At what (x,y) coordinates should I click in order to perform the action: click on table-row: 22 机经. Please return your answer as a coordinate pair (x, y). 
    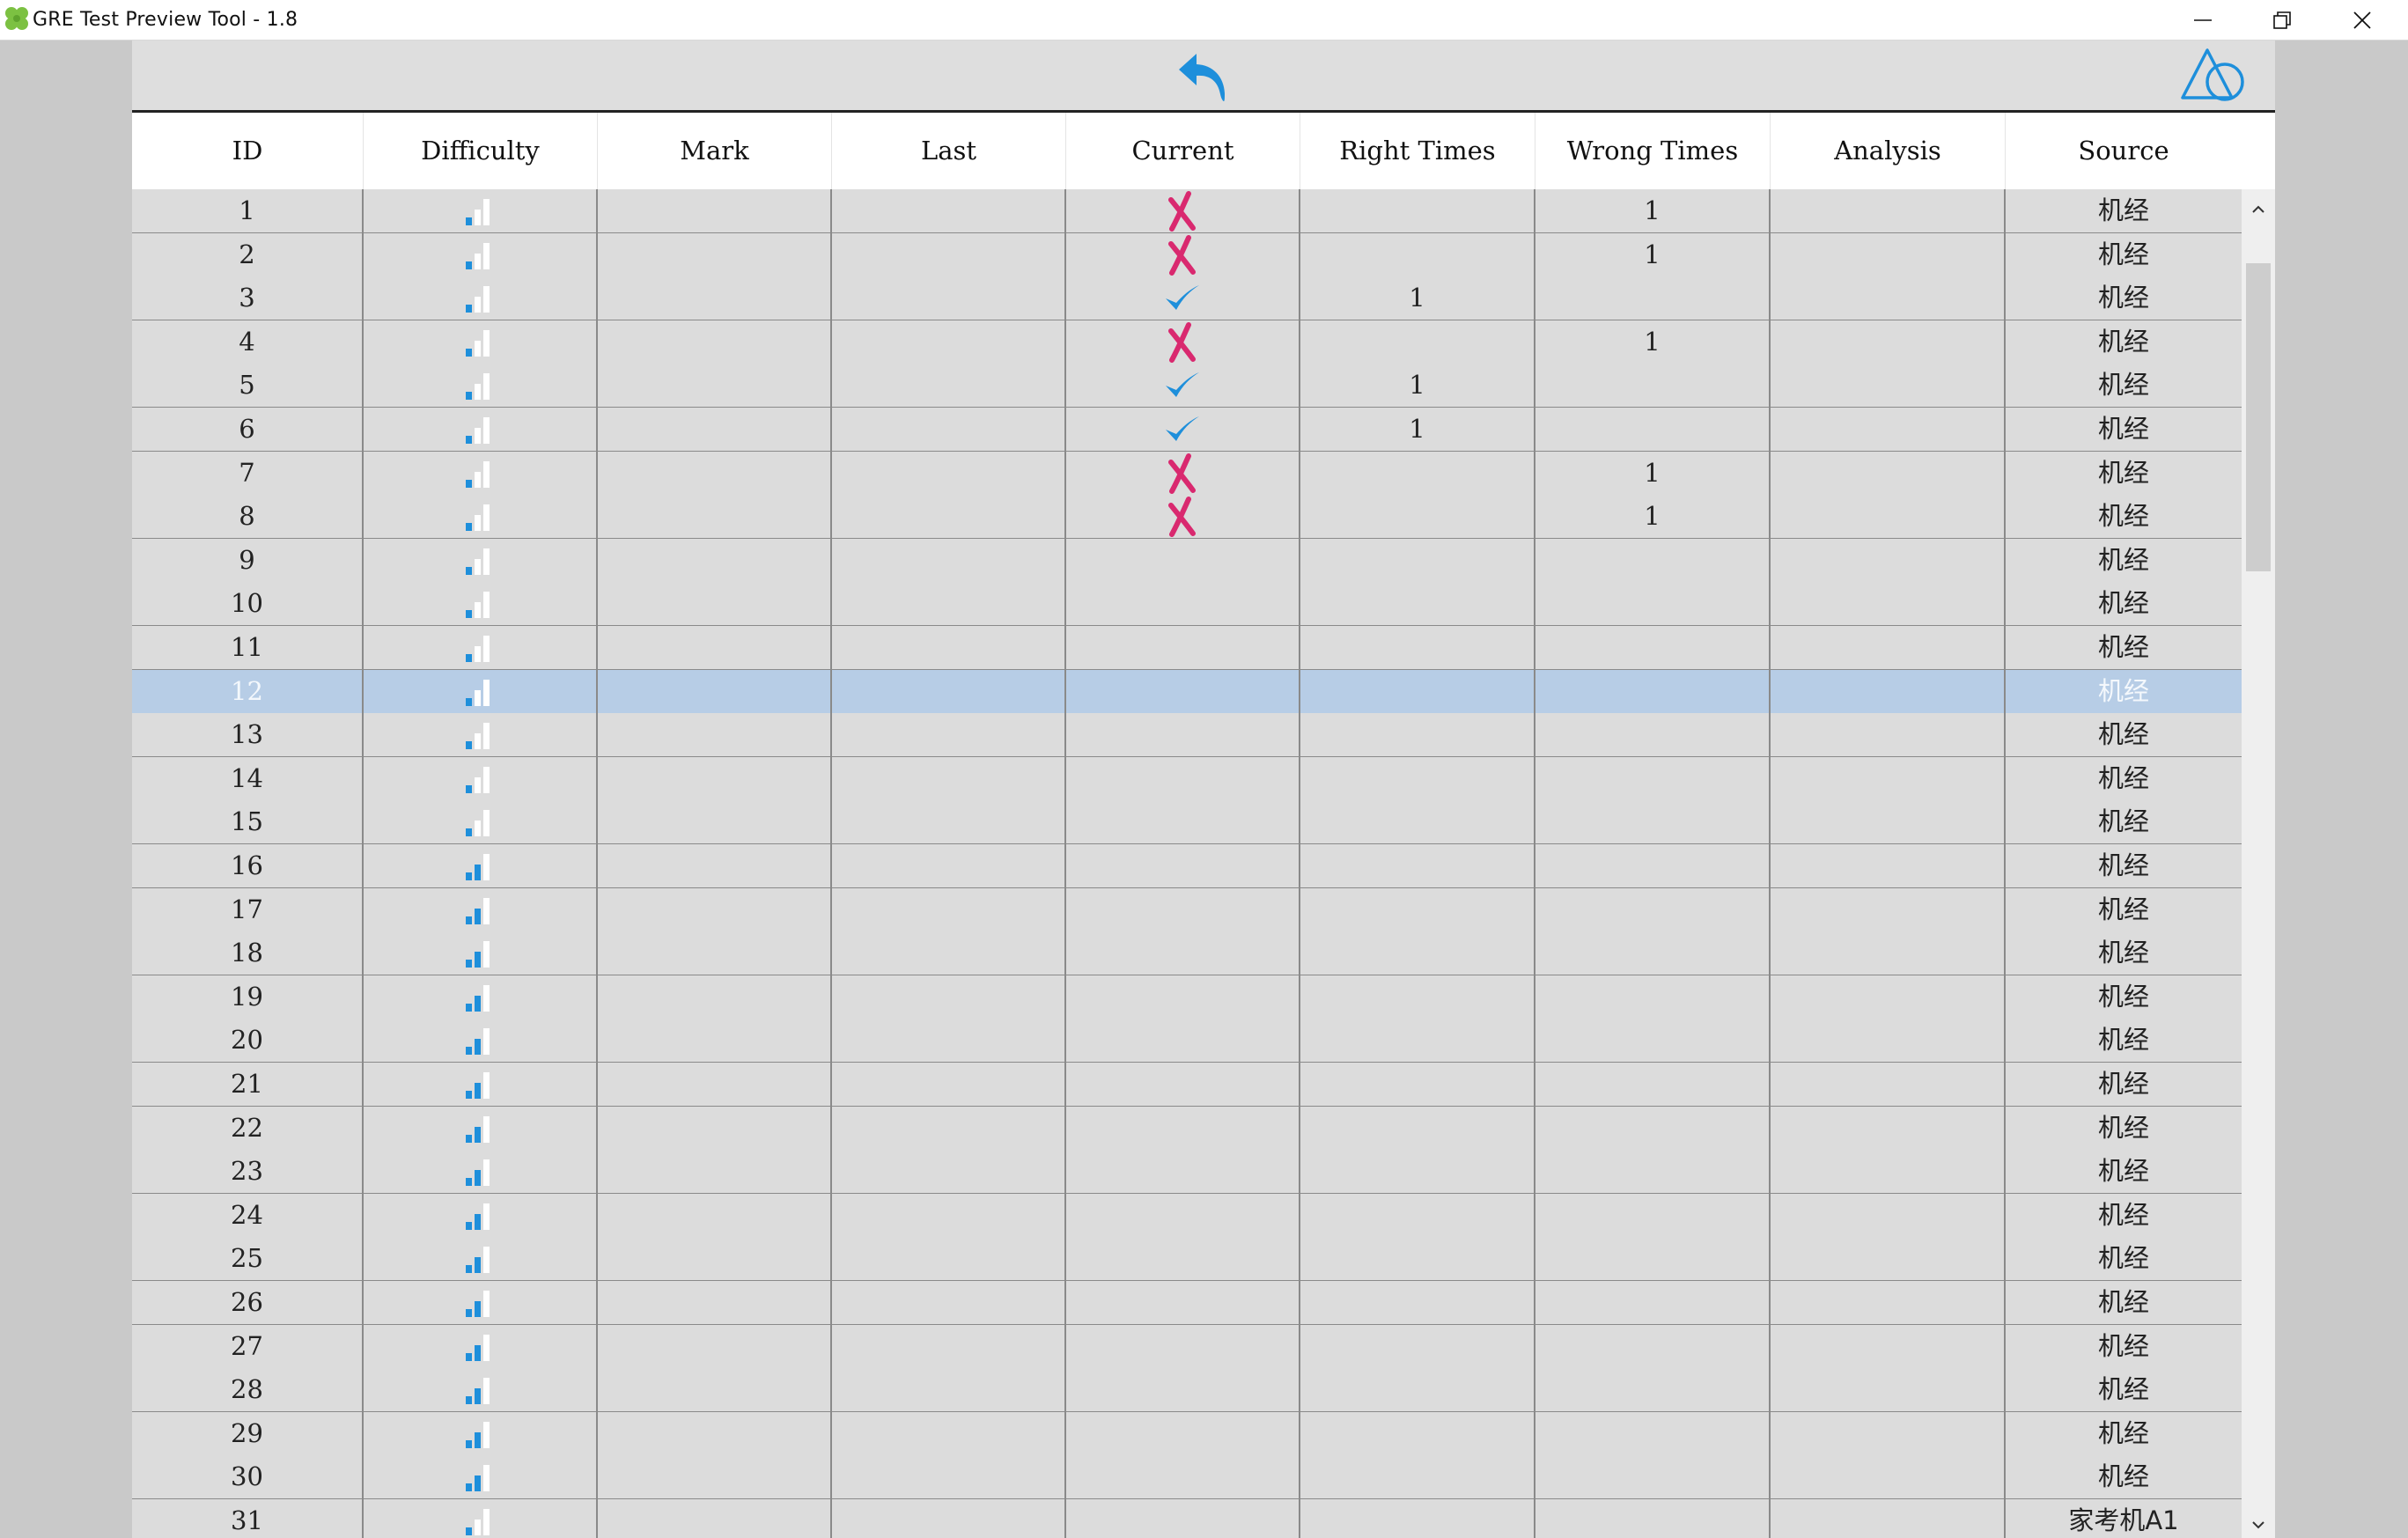
    Looking at the image, I should click on (1187, 1129).